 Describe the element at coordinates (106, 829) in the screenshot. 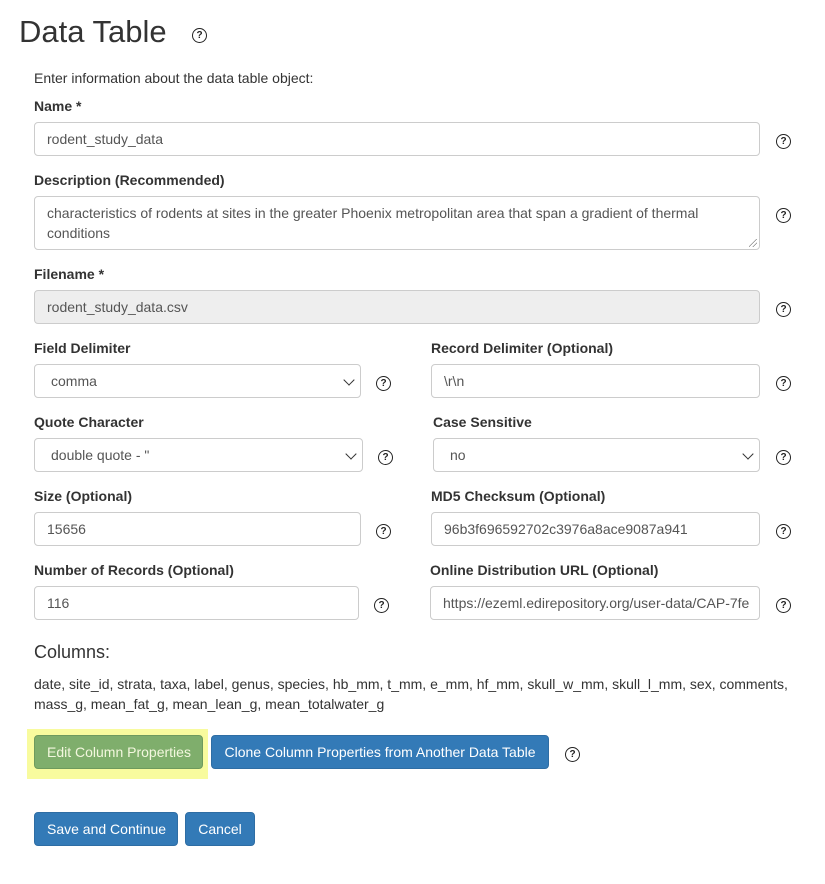

I see `save-and-continue-button: Save and Continue` at that location.